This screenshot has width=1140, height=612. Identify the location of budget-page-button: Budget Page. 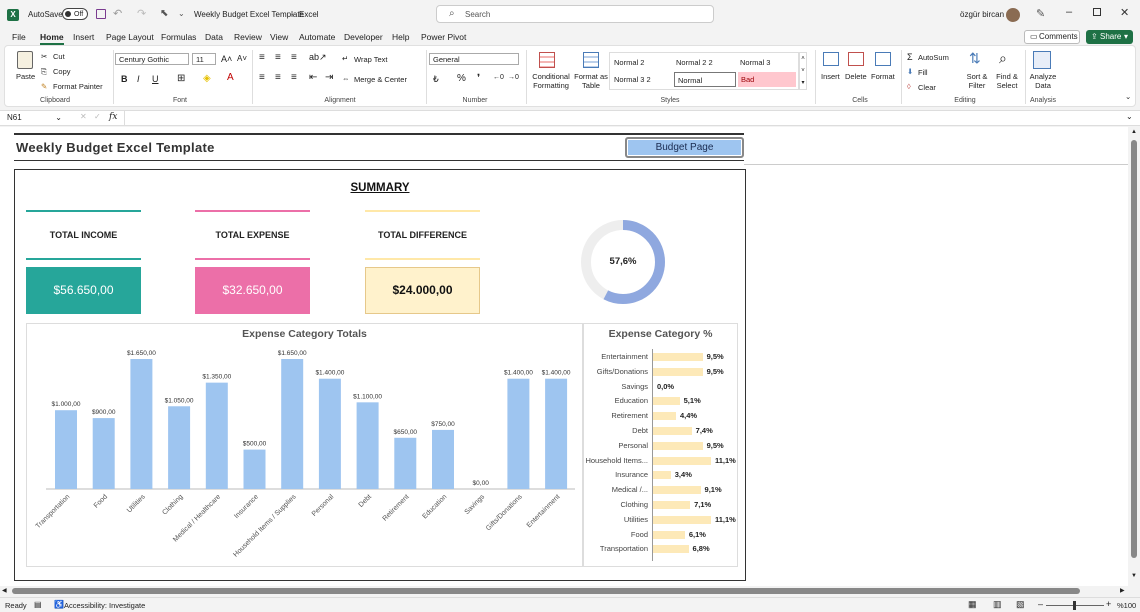
(684, 147).